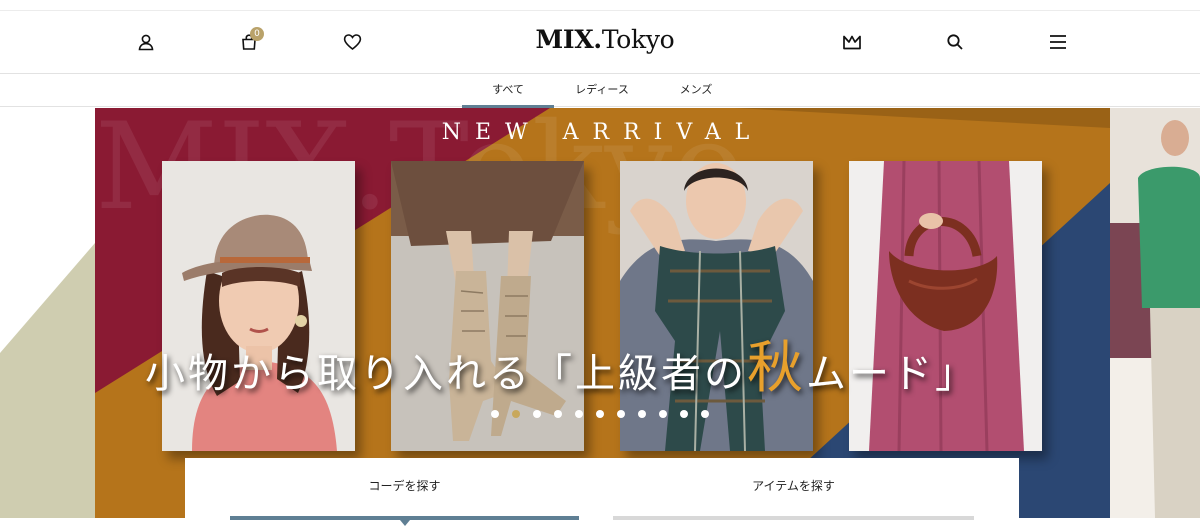  What do you see at coordinates (404, 523) in the screenshot?
I see `active-tab-caret` at bounding box center [404, 523].